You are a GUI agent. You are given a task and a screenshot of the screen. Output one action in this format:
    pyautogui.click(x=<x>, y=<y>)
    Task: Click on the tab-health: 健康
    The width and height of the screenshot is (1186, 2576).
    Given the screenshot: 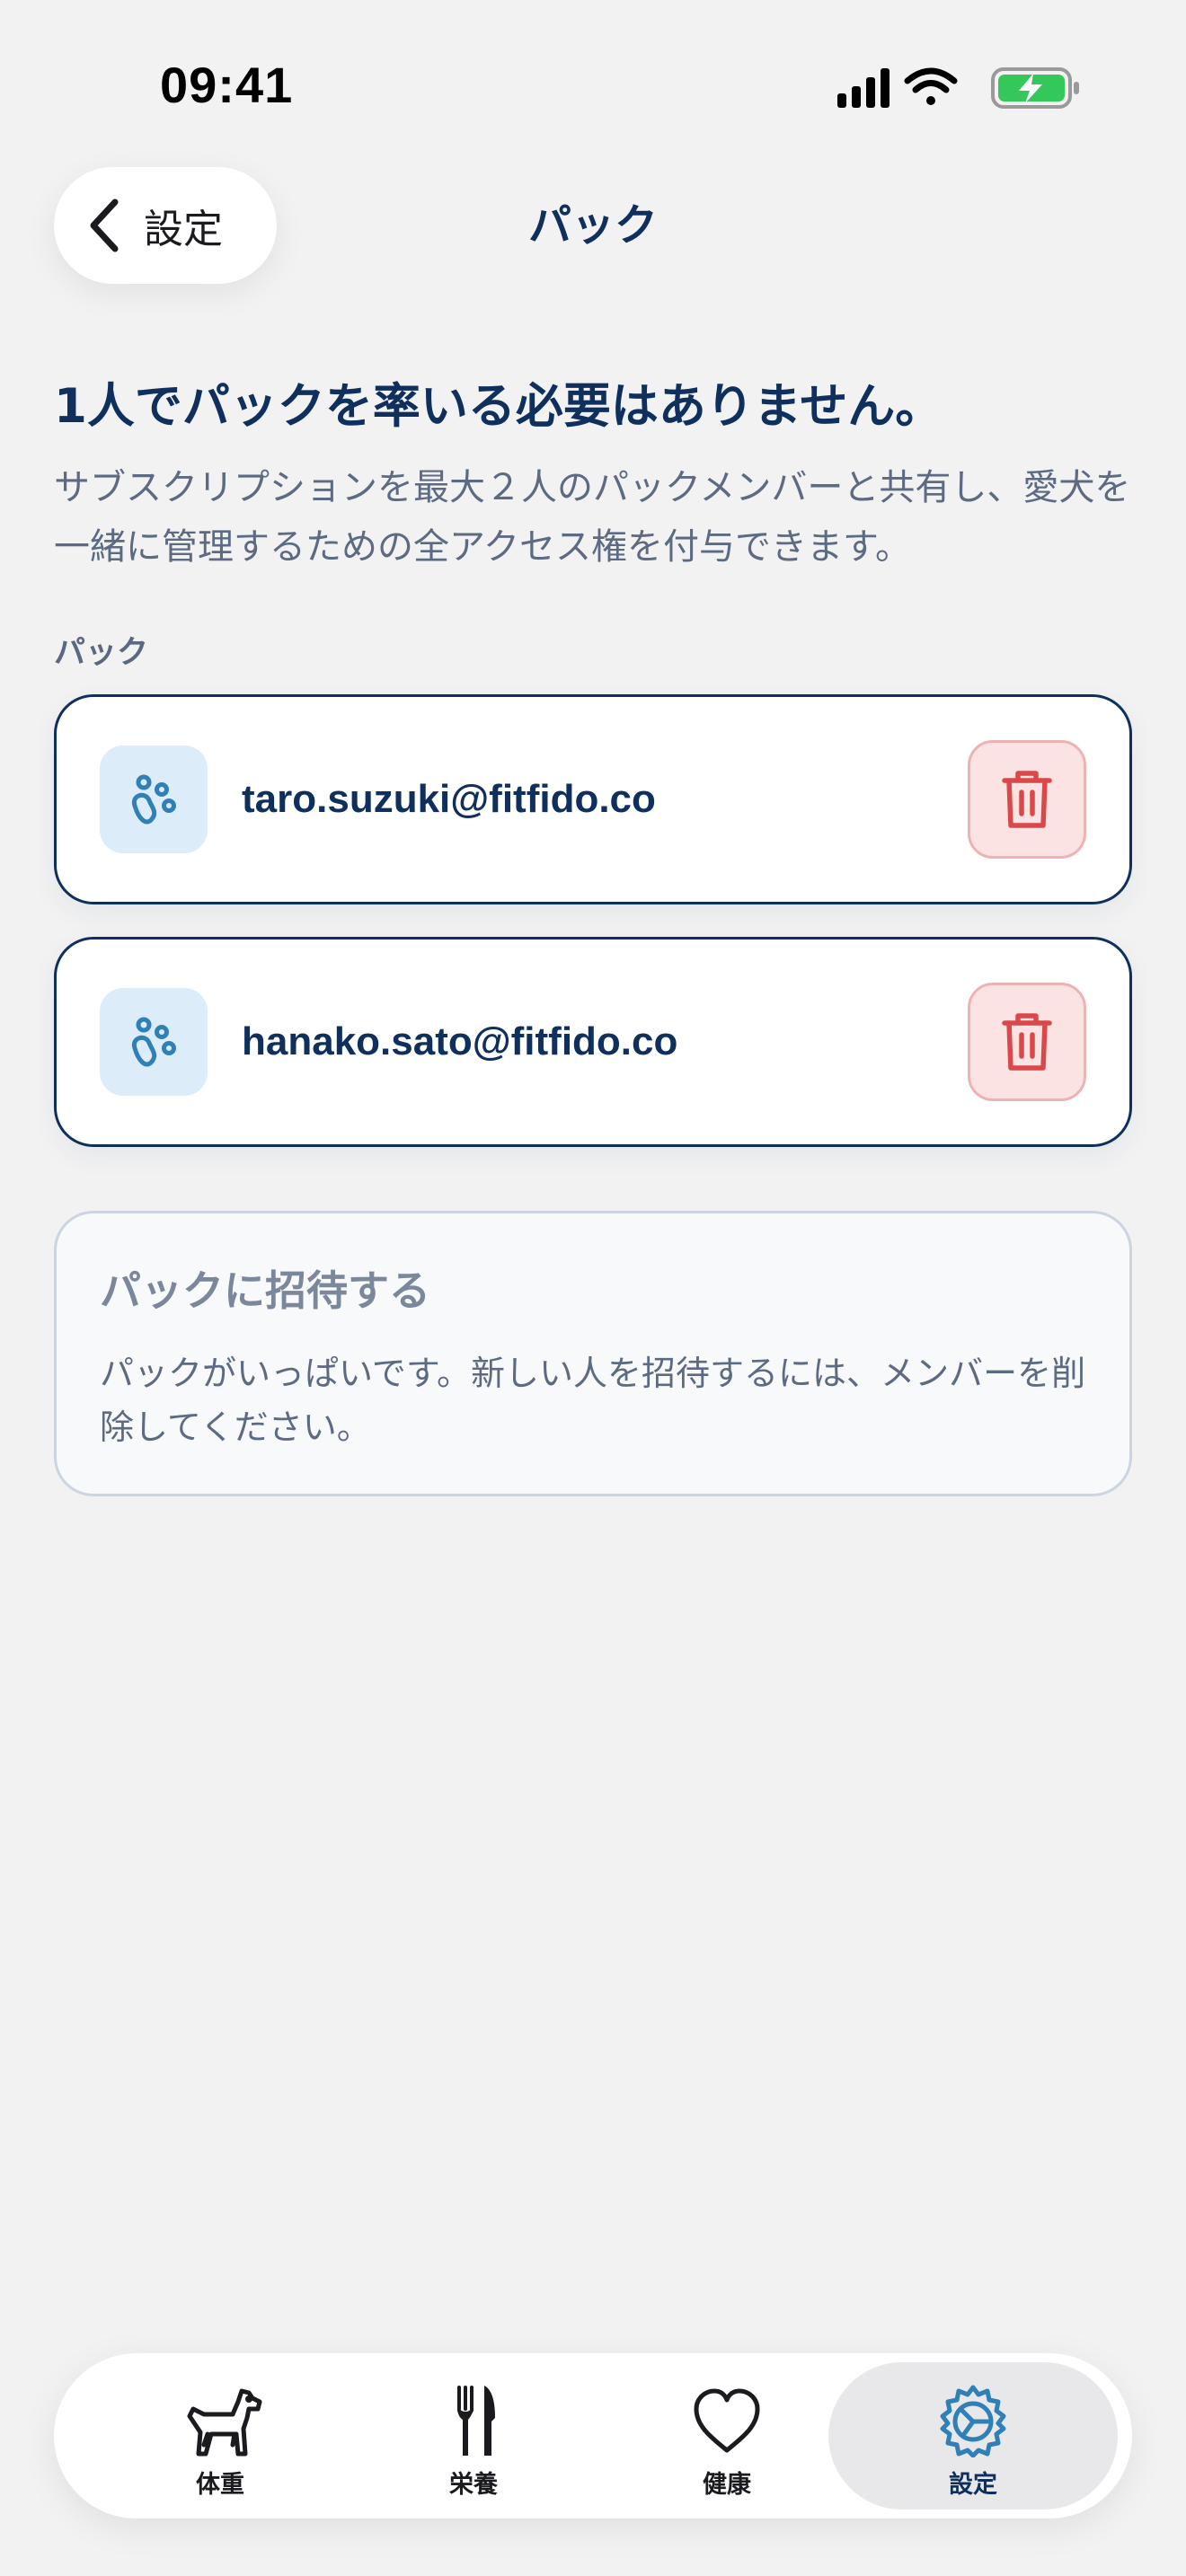 What is the action you would take?
    pyautogui.click(x=727, y=2436)
    